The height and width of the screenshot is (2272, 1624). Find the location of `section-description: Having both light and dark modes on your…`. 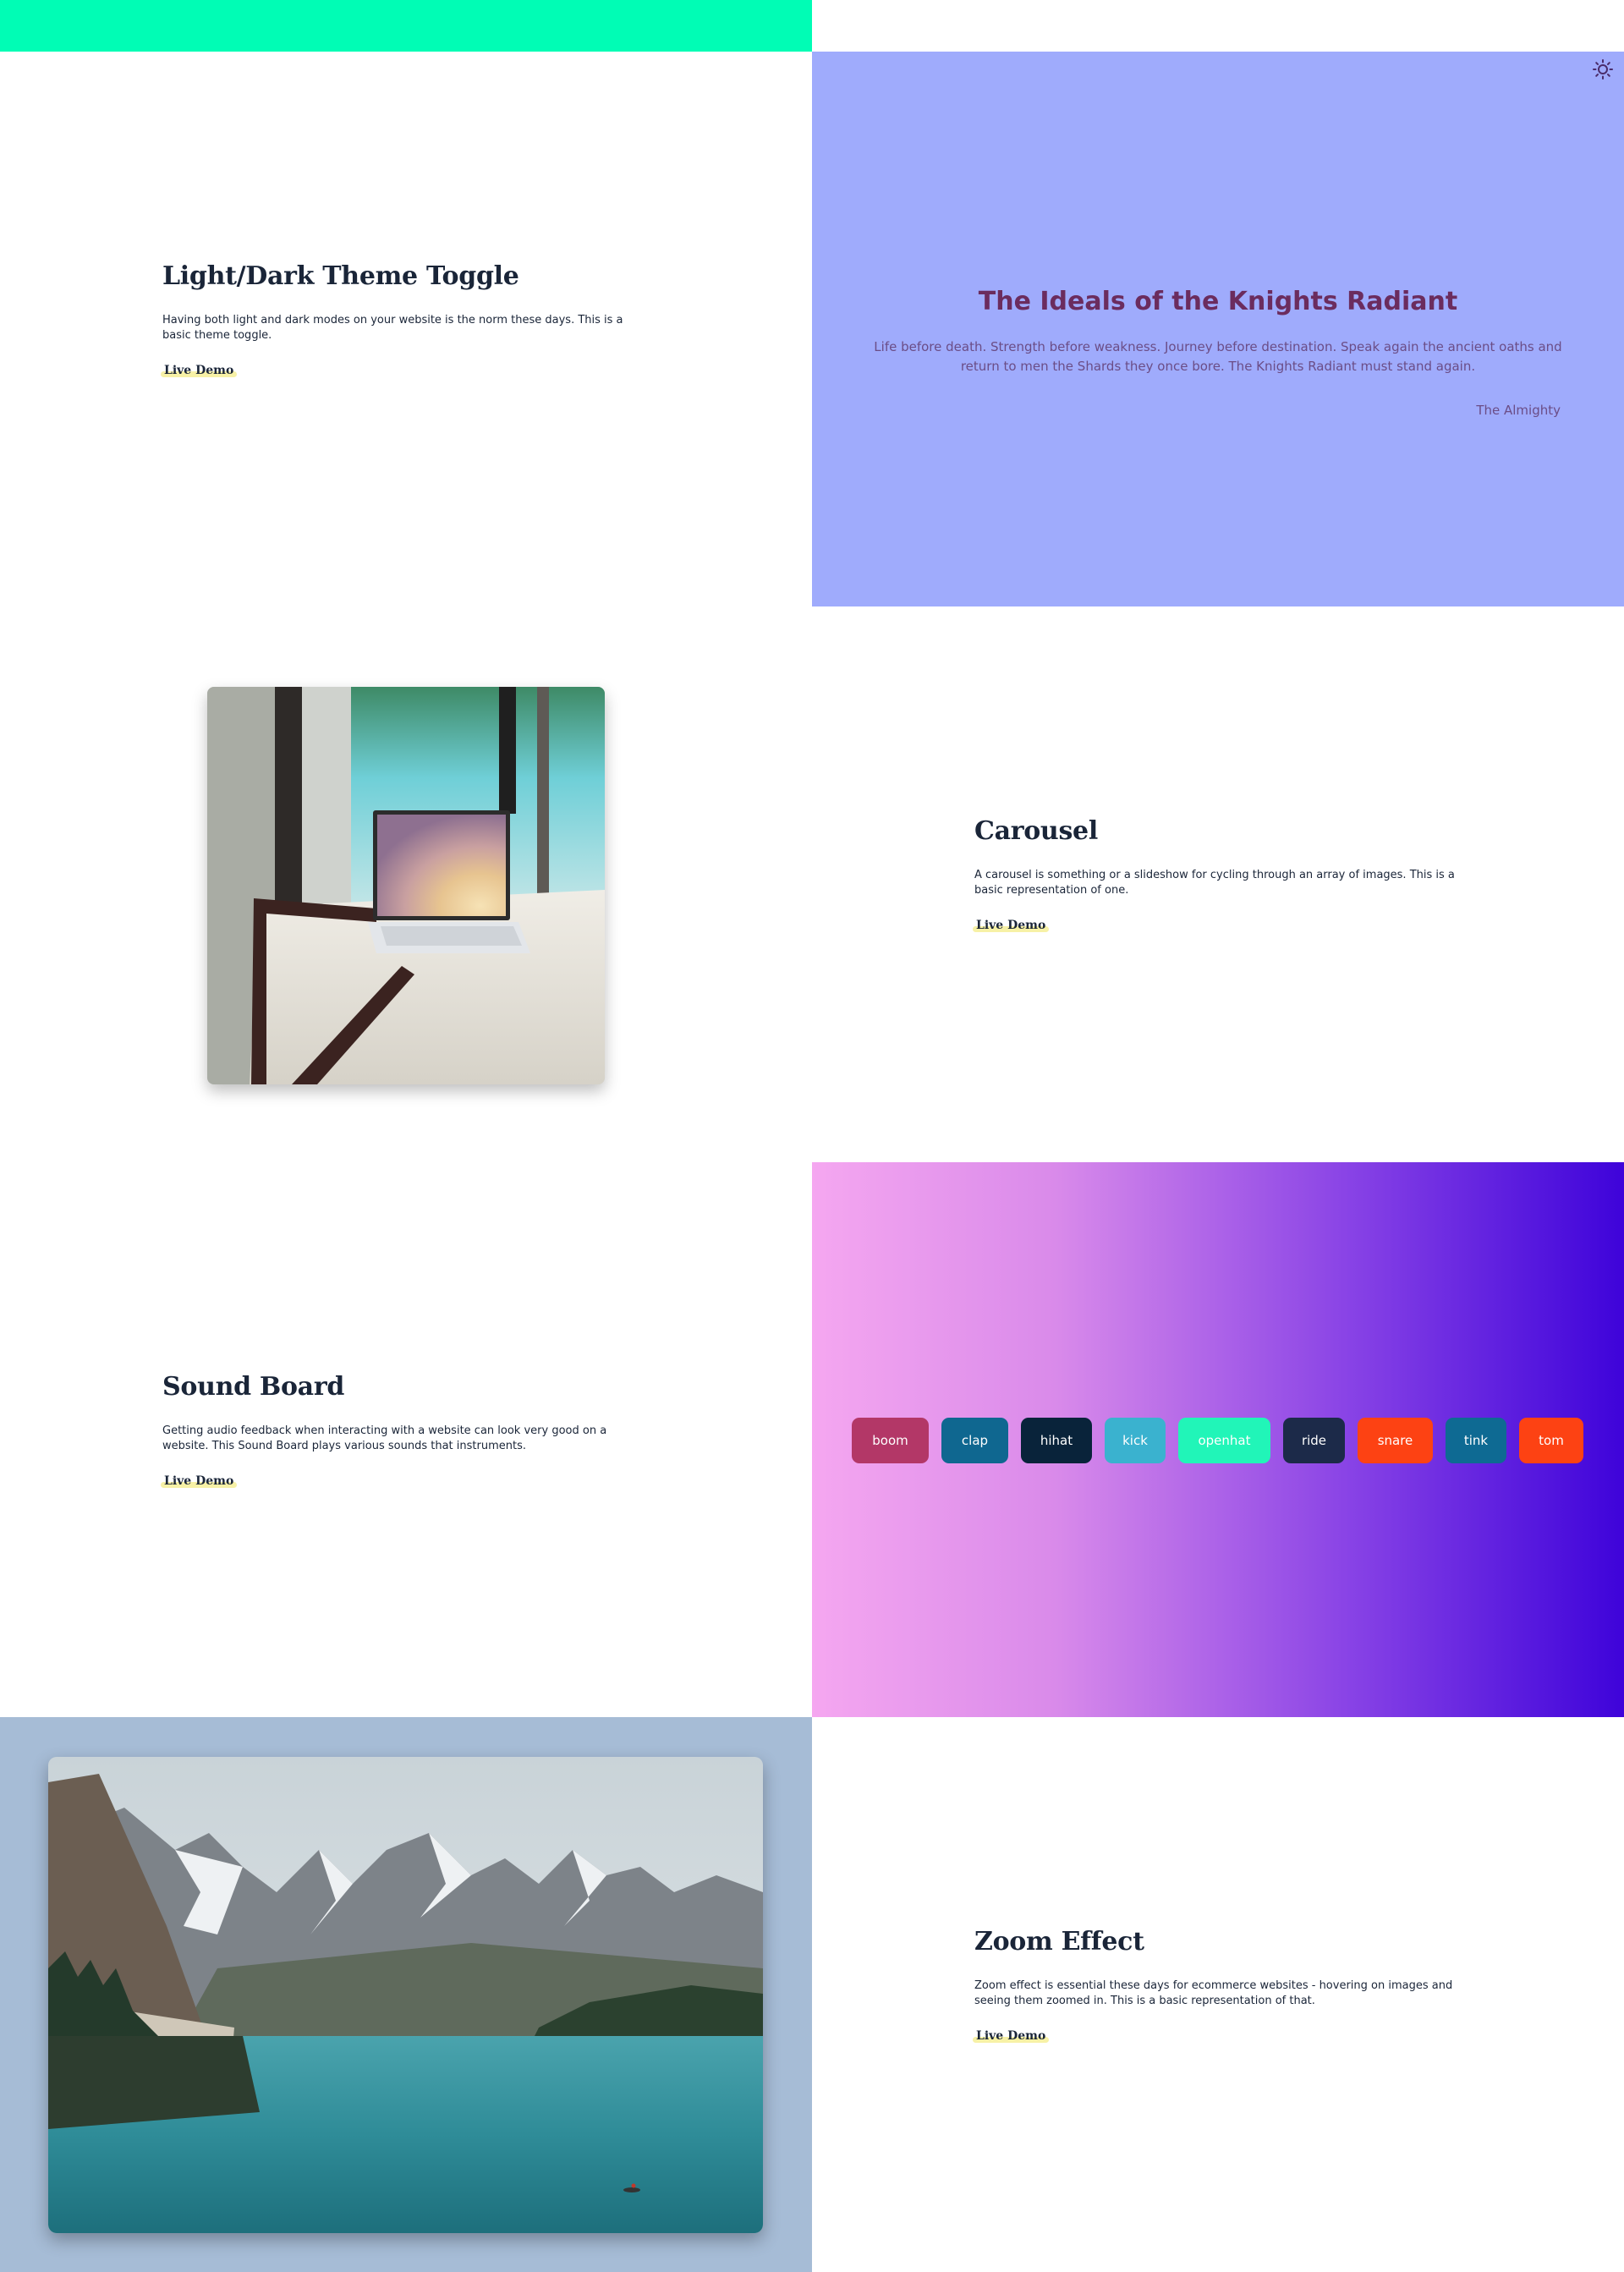

section-description: Having both light and dark modes on your… is located at coordinates (393, 328).